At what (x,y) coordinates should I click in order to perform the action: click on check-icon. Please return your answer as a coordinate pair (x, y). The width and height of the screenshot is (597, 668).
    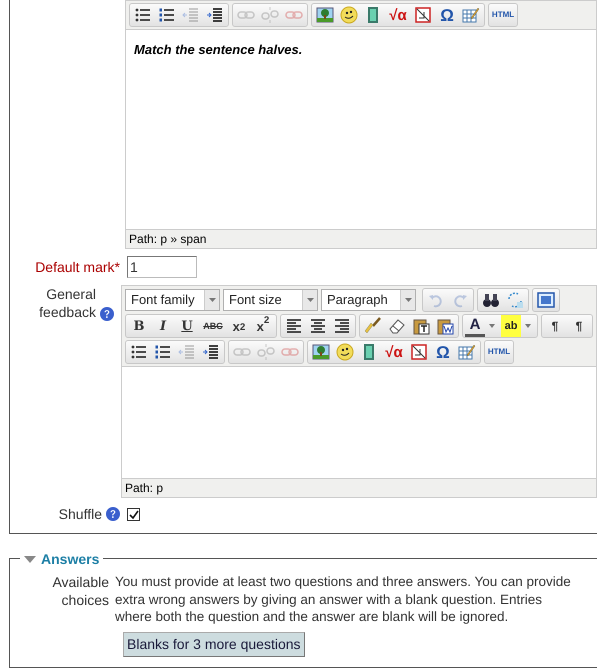
    Looking at the image, I should click on (133, 515).